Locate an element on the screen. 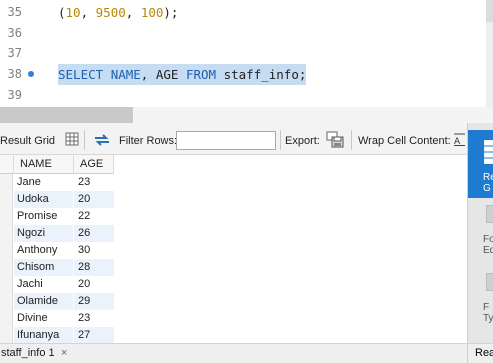  cell-age: 27 is located at coordinates (94, 335).